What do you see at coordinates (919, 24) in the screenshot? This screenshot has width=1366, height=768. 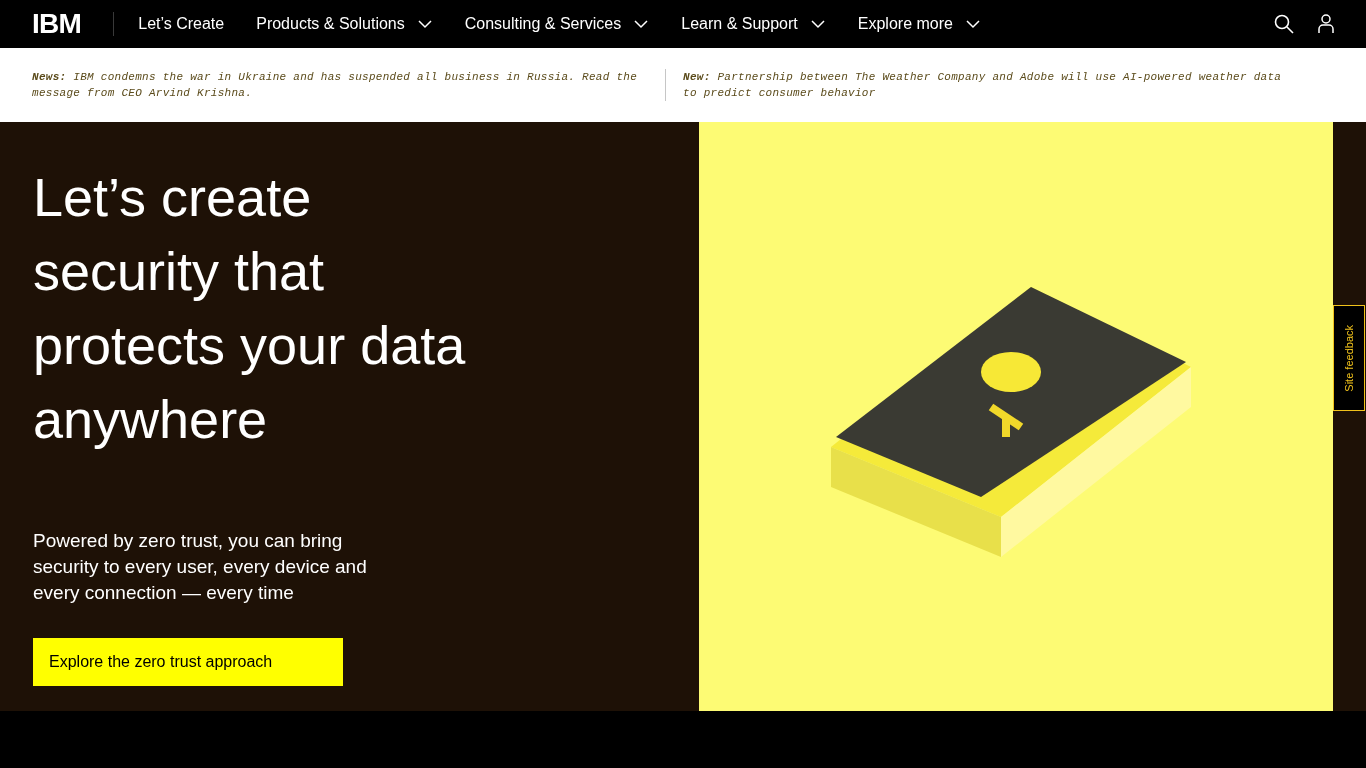 I see `nav-link: Explore more` at bounding box center [919, 24].